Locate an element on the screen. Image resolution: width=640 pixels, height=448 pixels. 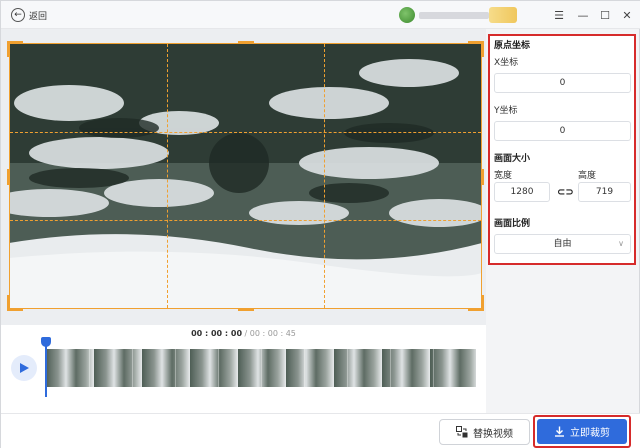
play-button is located at coordinates (24, 368).